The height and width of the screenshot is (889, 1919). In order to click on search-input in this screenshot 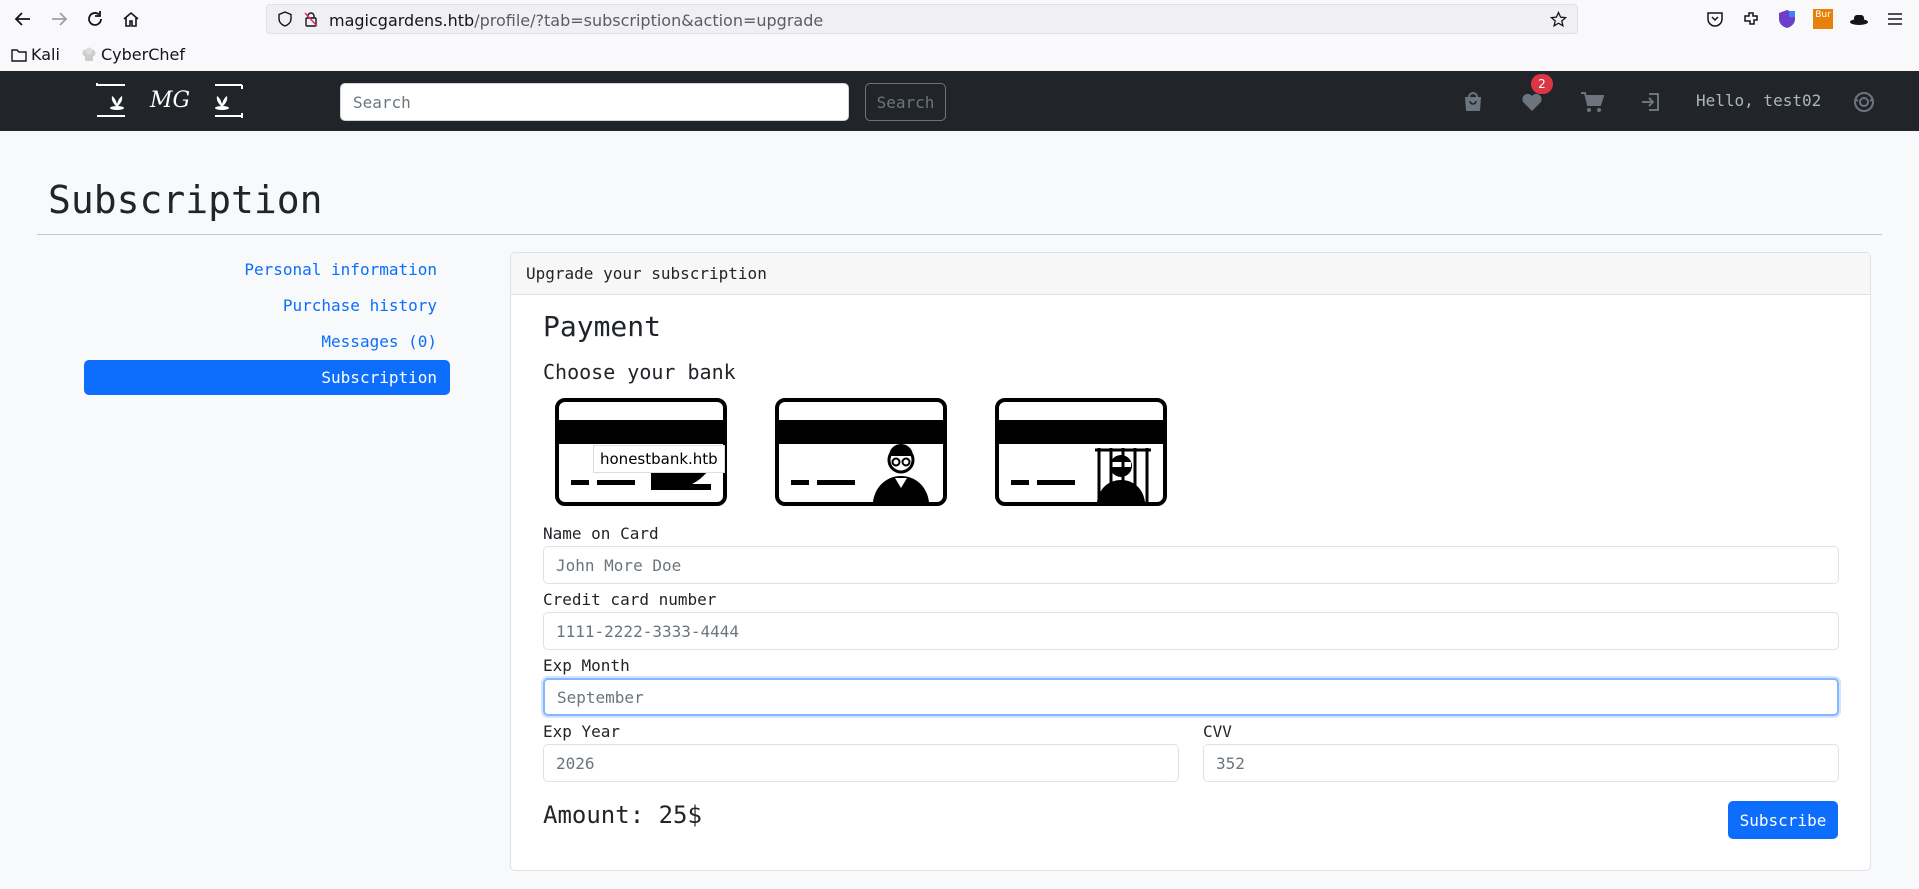, I will do `click(594, 102)`.